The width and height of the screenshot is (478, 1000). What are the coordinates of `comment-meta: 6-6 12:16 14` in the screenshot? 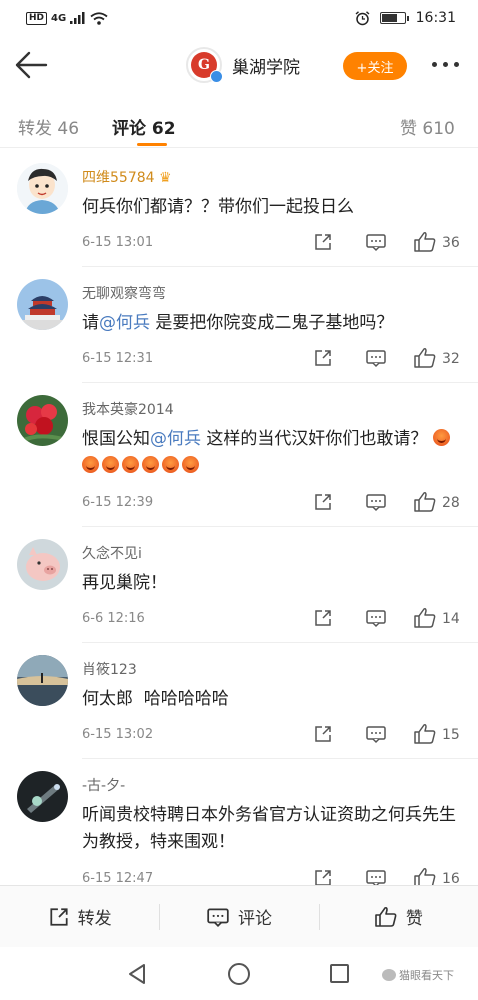 It's located at (272, 619).